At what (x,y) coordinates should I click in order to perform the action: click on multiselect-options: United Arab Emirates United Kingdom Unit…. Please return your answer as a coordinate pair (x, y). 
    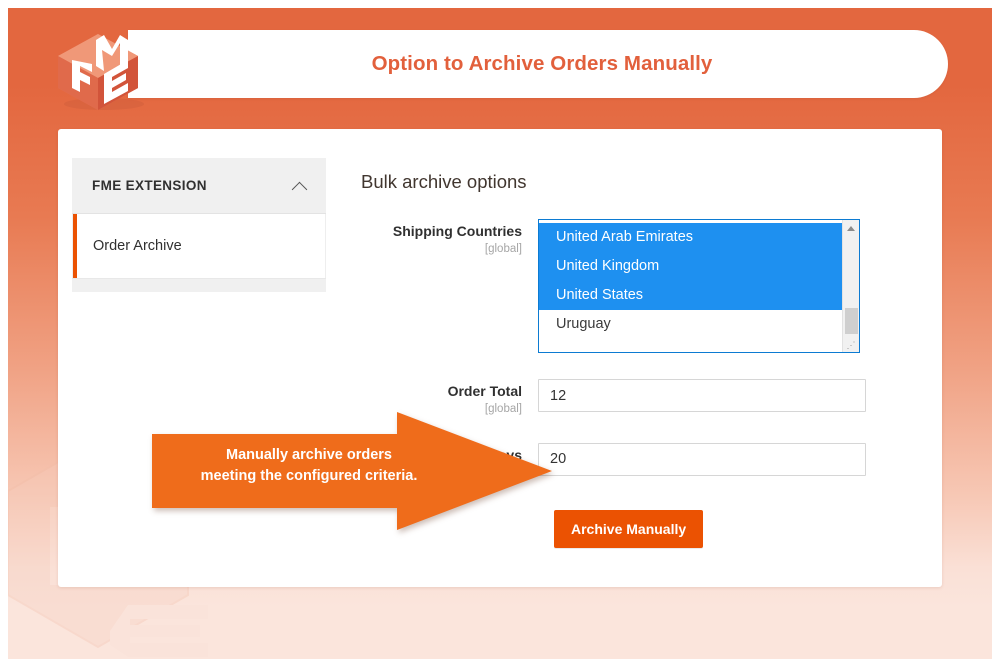
    Looking at the image, I should click on (690, 287).